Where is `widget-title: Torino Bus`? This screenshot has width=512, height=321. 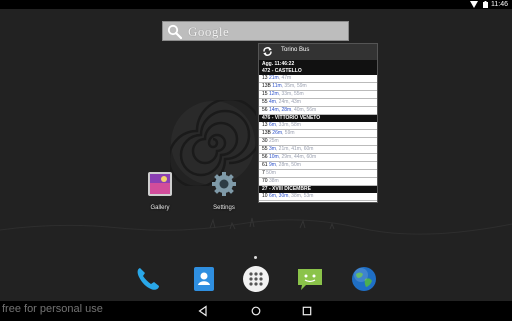 widget-title: Torino Bus is located at coordinates (295, 50).